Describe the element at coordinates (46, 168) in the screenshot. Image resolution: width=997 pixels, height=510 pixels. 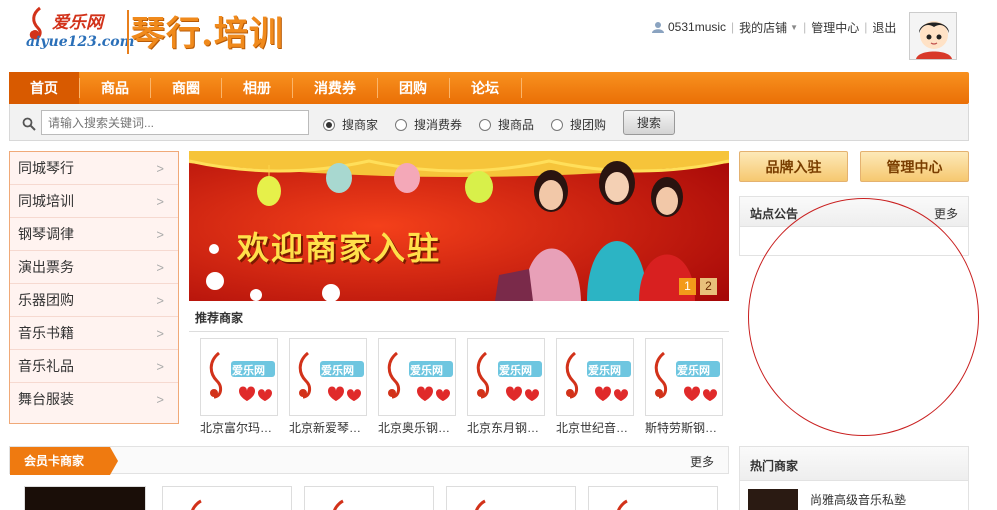
I see `category-label: 同城琴行` at that location.